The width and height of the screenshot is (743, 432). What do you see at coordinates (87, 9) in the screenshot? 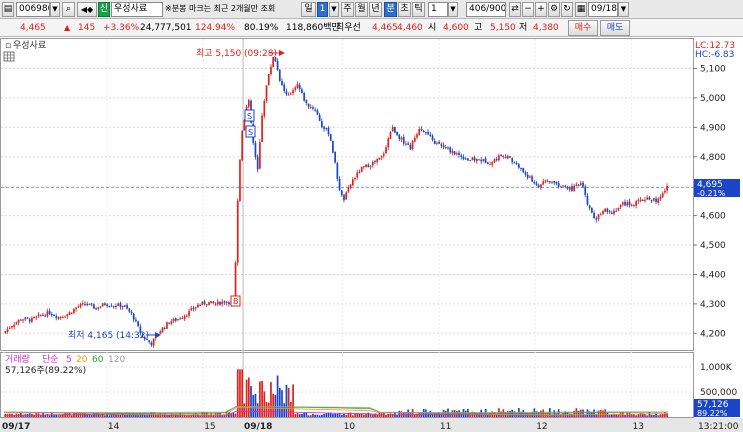
I see `speaker-icon: ◀◆` at bounding box center [87, 9].